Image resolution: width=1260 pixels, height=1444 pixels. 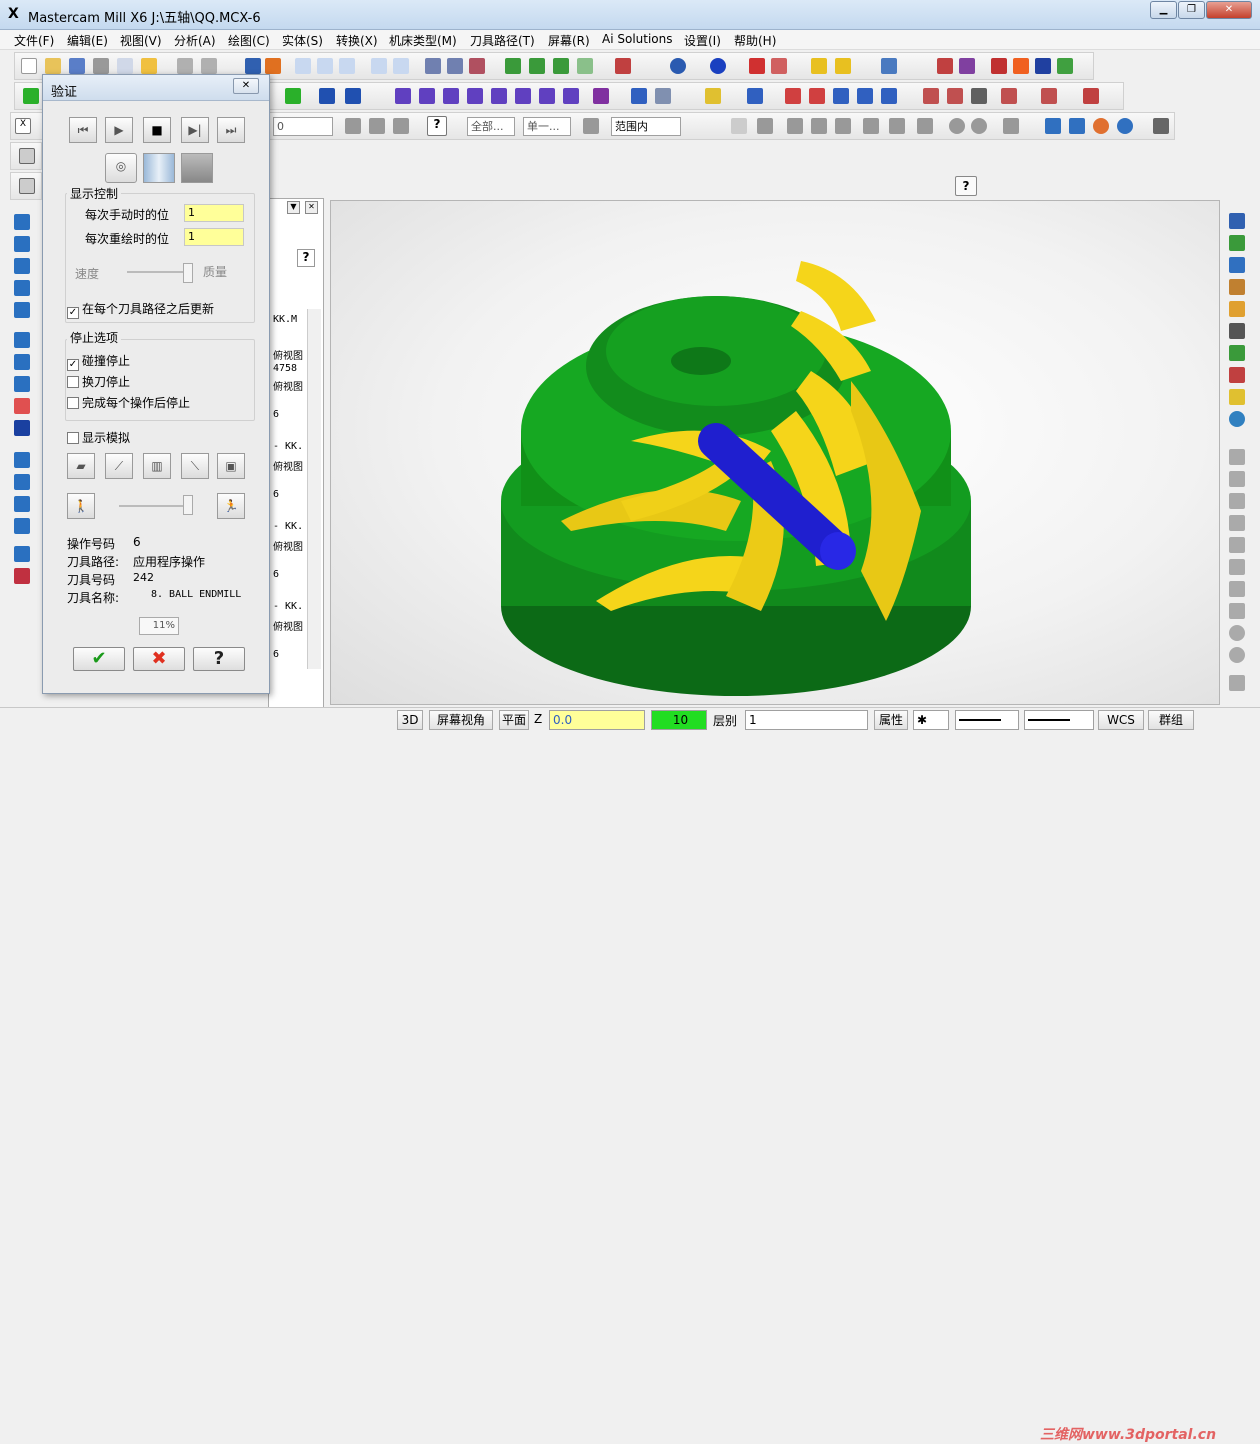 What do you see at coordinates (427, 96) in the screenshot?
I see `toolpath-2-icon` at bounding box center [427, 96].